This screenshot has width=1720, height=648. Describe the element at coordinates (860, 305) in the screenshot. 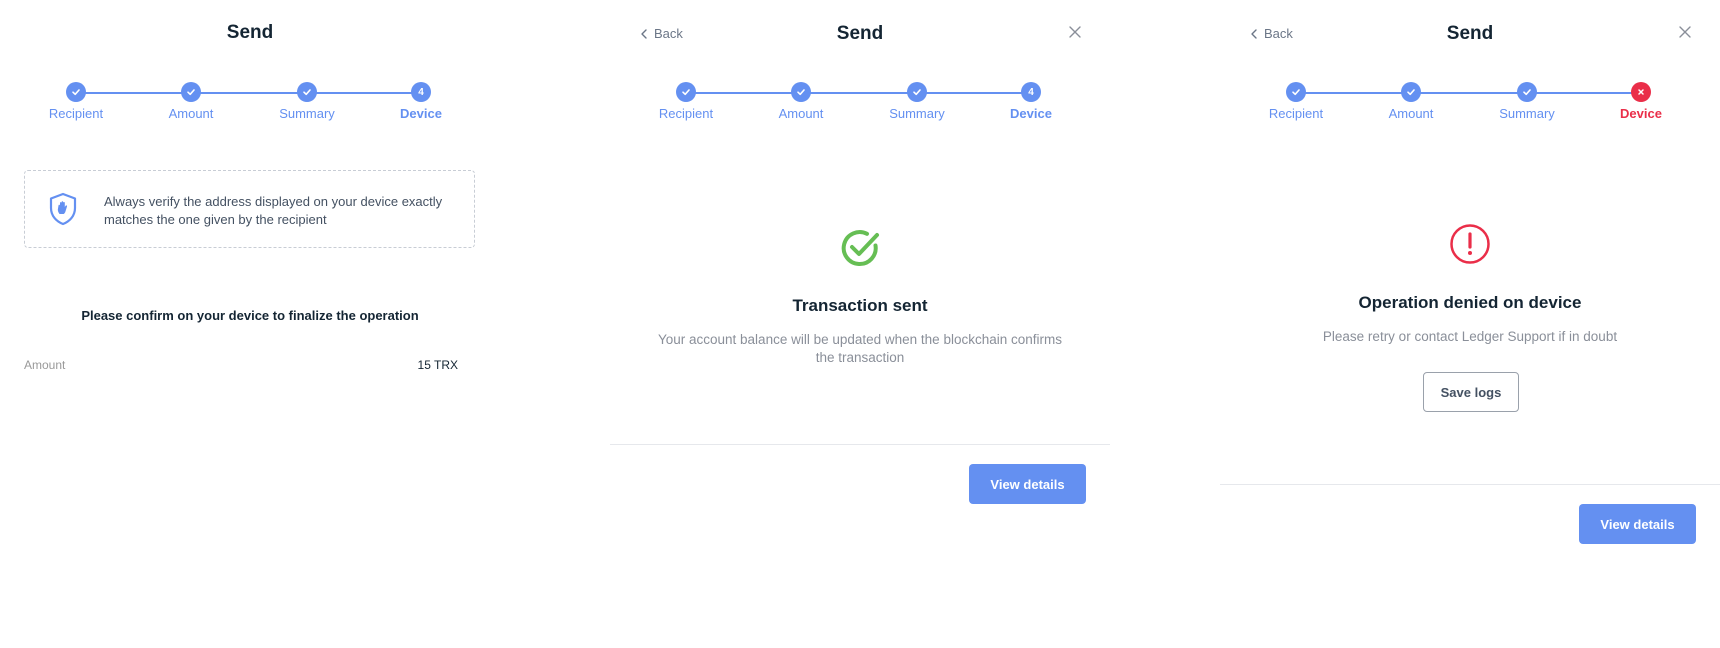

I see `status-title: Transaction sent` at that location.